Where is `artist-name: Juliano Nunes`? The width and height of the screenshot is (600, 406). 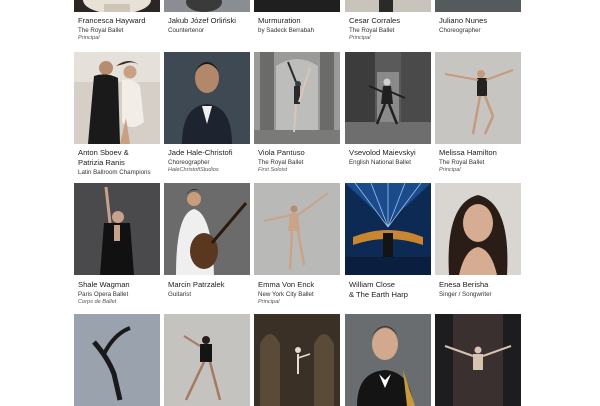
artist-name: Juliano Nunes is located at coordinates (463, 20).